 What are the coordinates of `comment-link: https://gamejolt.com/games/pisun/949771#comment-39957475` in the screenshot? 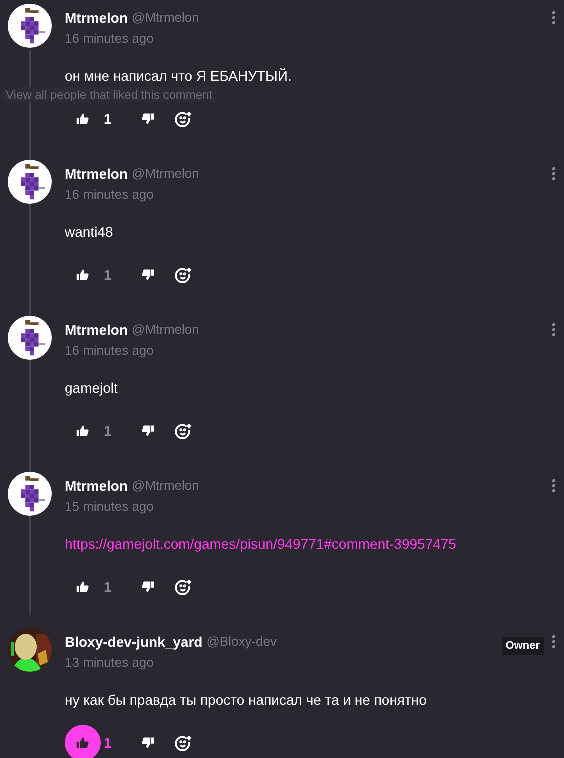 It's located at (260, 544).